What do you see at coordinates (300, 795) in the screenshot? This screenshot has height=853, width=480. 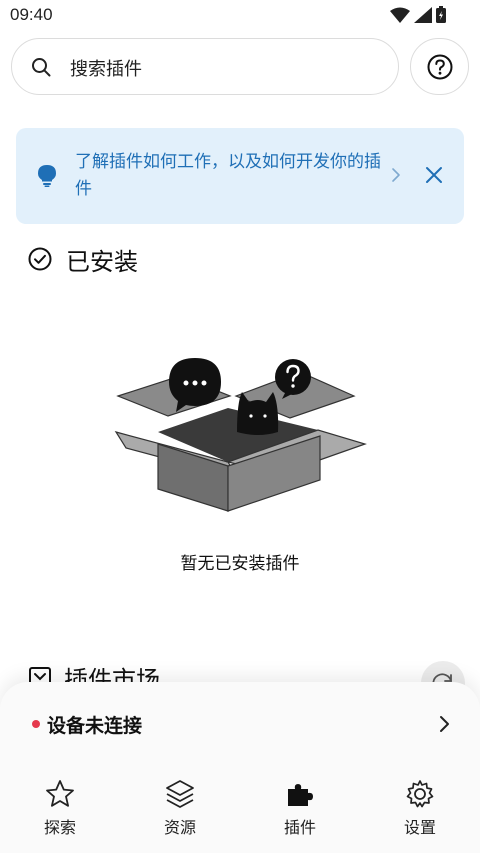 I see `puzzle-icon` at bounding box center [300, 795].